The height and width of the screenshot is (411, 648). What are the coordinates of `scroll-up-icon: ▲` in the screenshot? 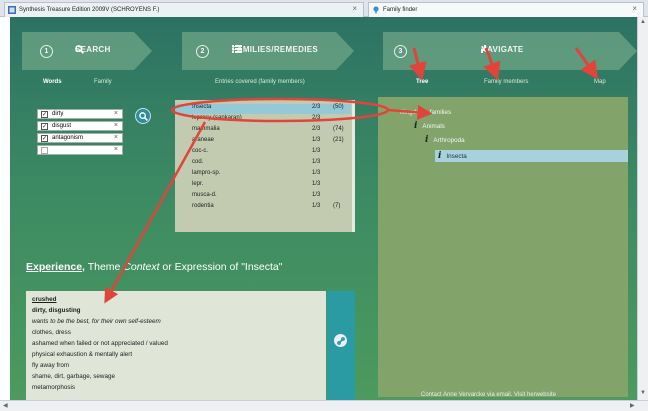 It's located at (643, 22).